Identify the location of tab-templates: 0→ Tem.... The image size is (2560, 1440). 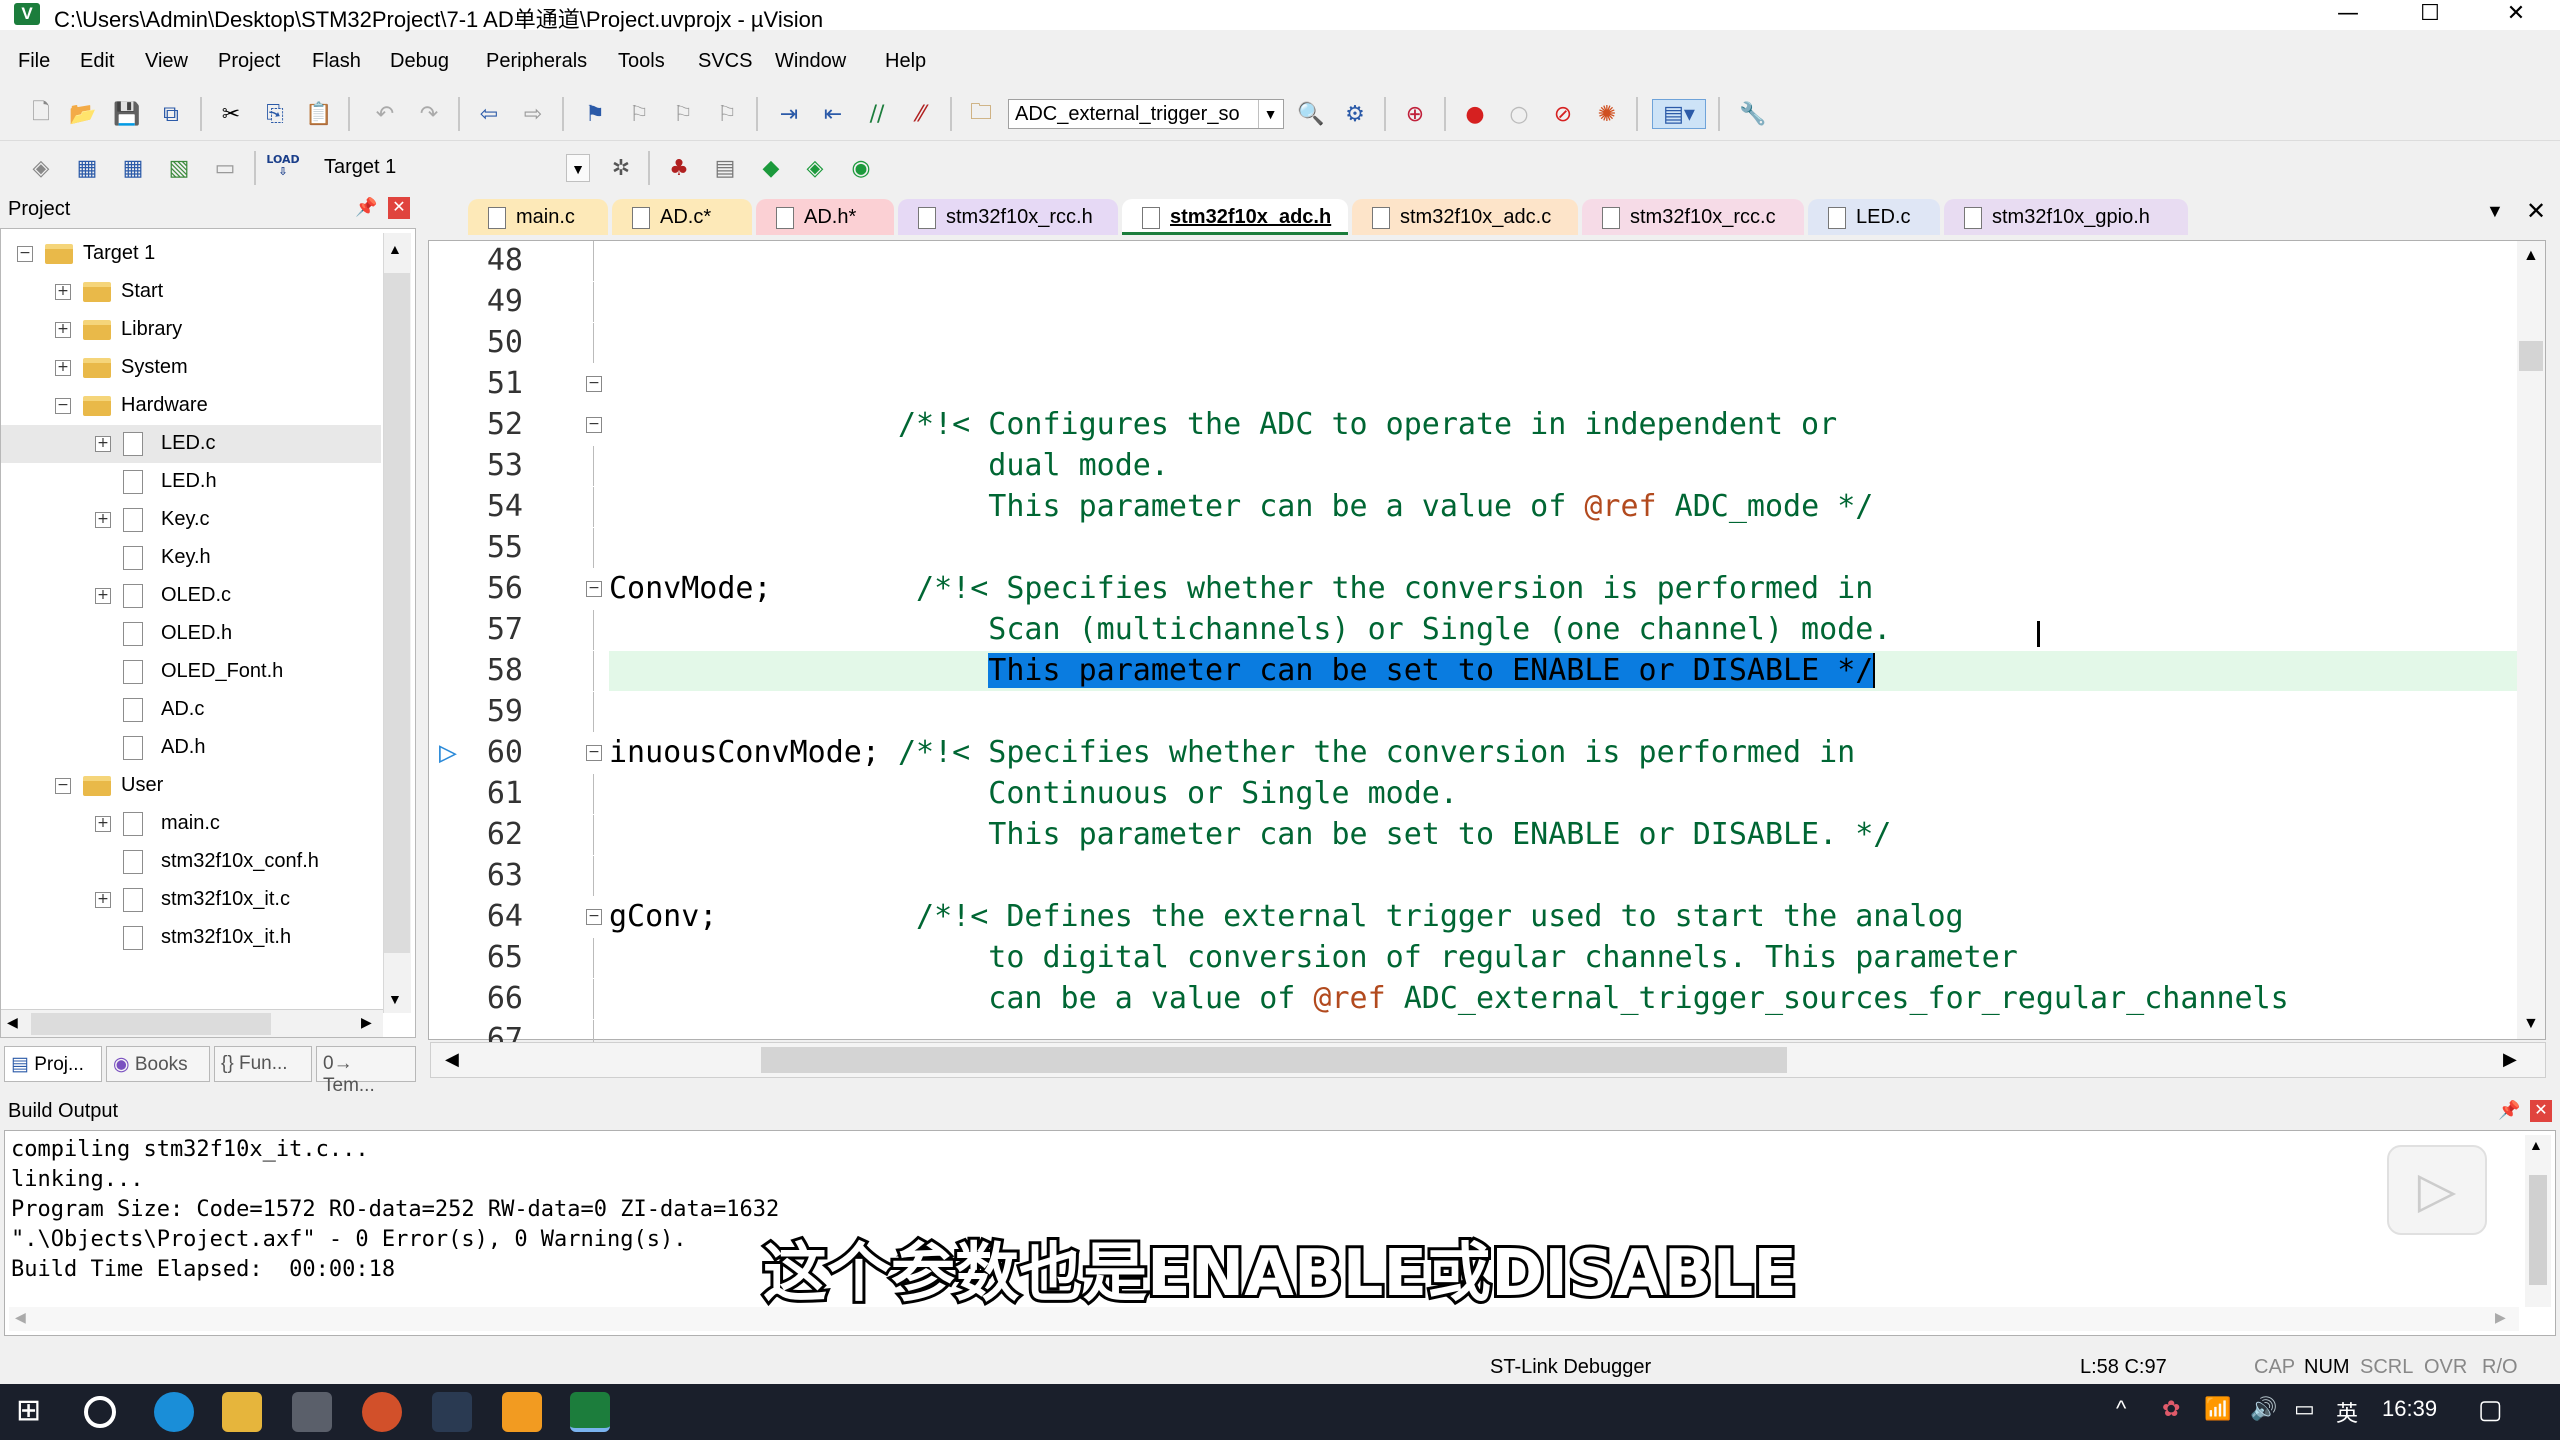
(366, 1071).